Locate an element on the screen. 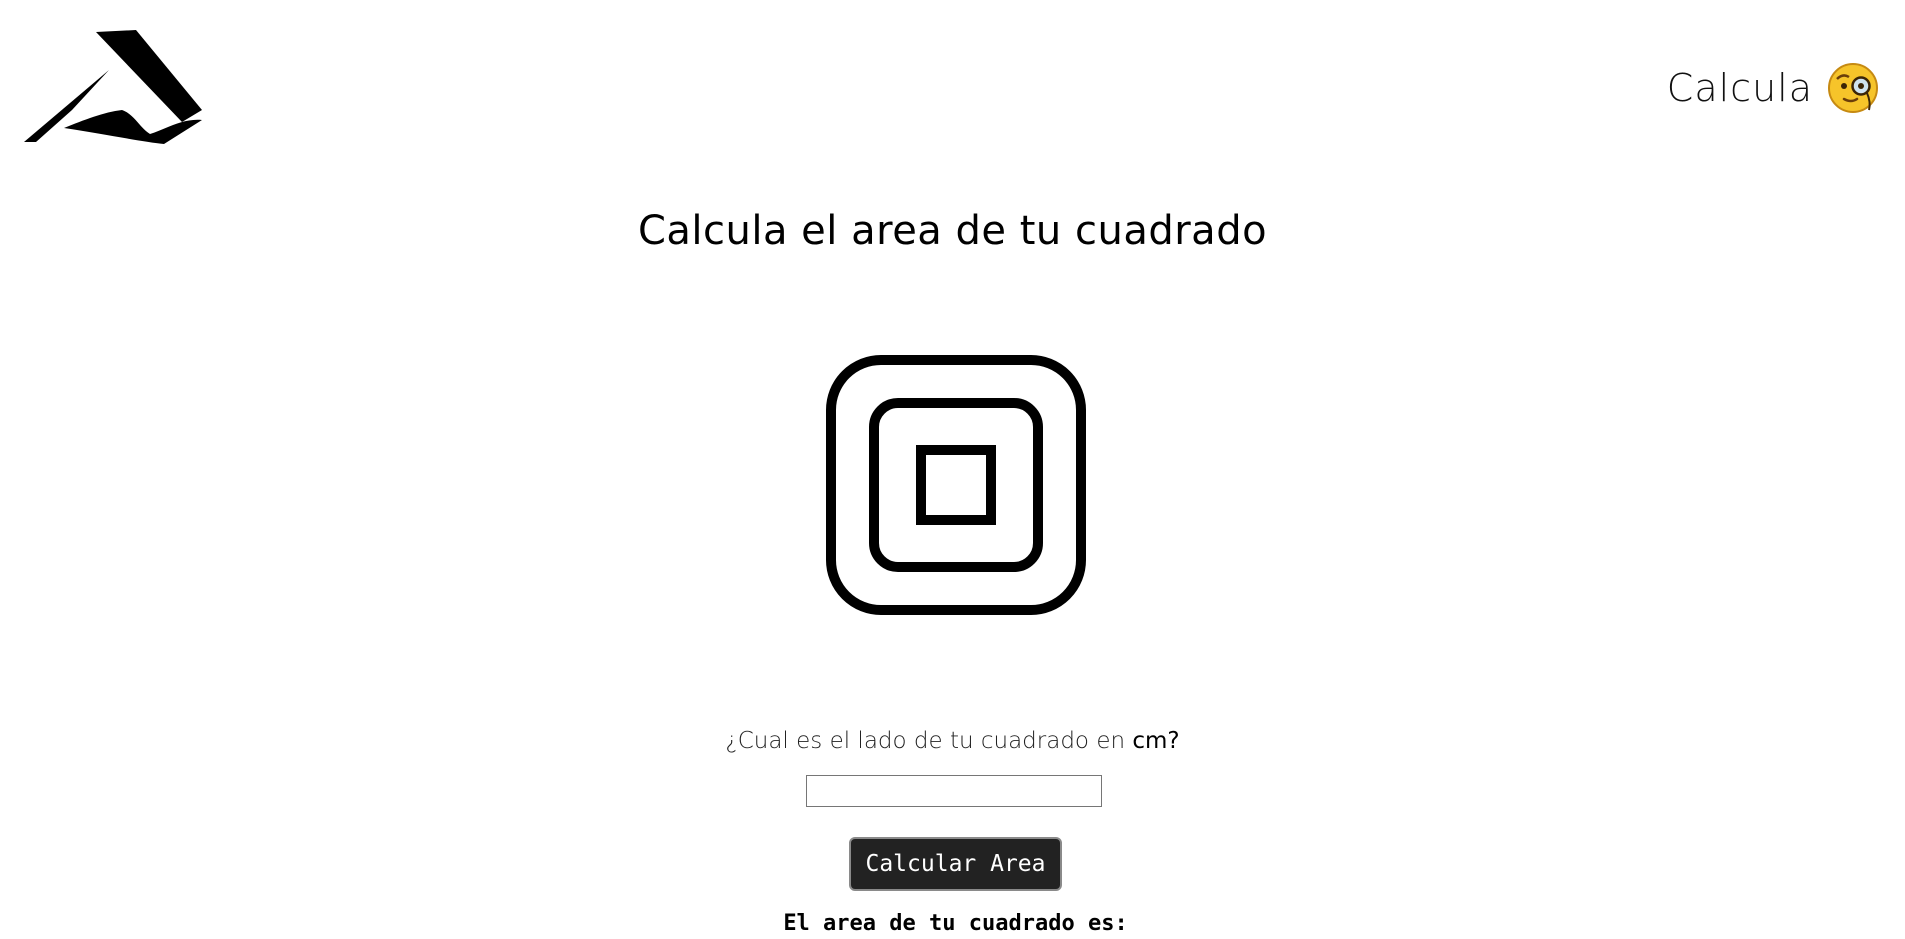 This screenshot has width=1905, height=939. face-with-monocle-icon is located at coordinates (1853, 88).